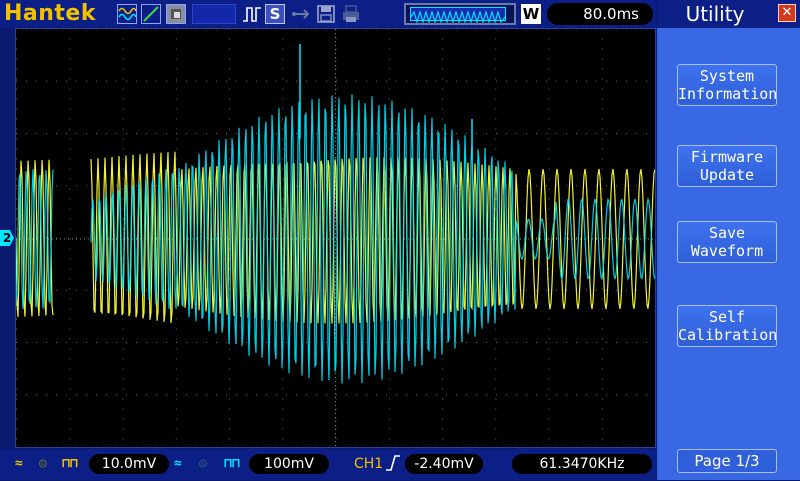  I want to click on vector-display-icon, so click(127, 14).